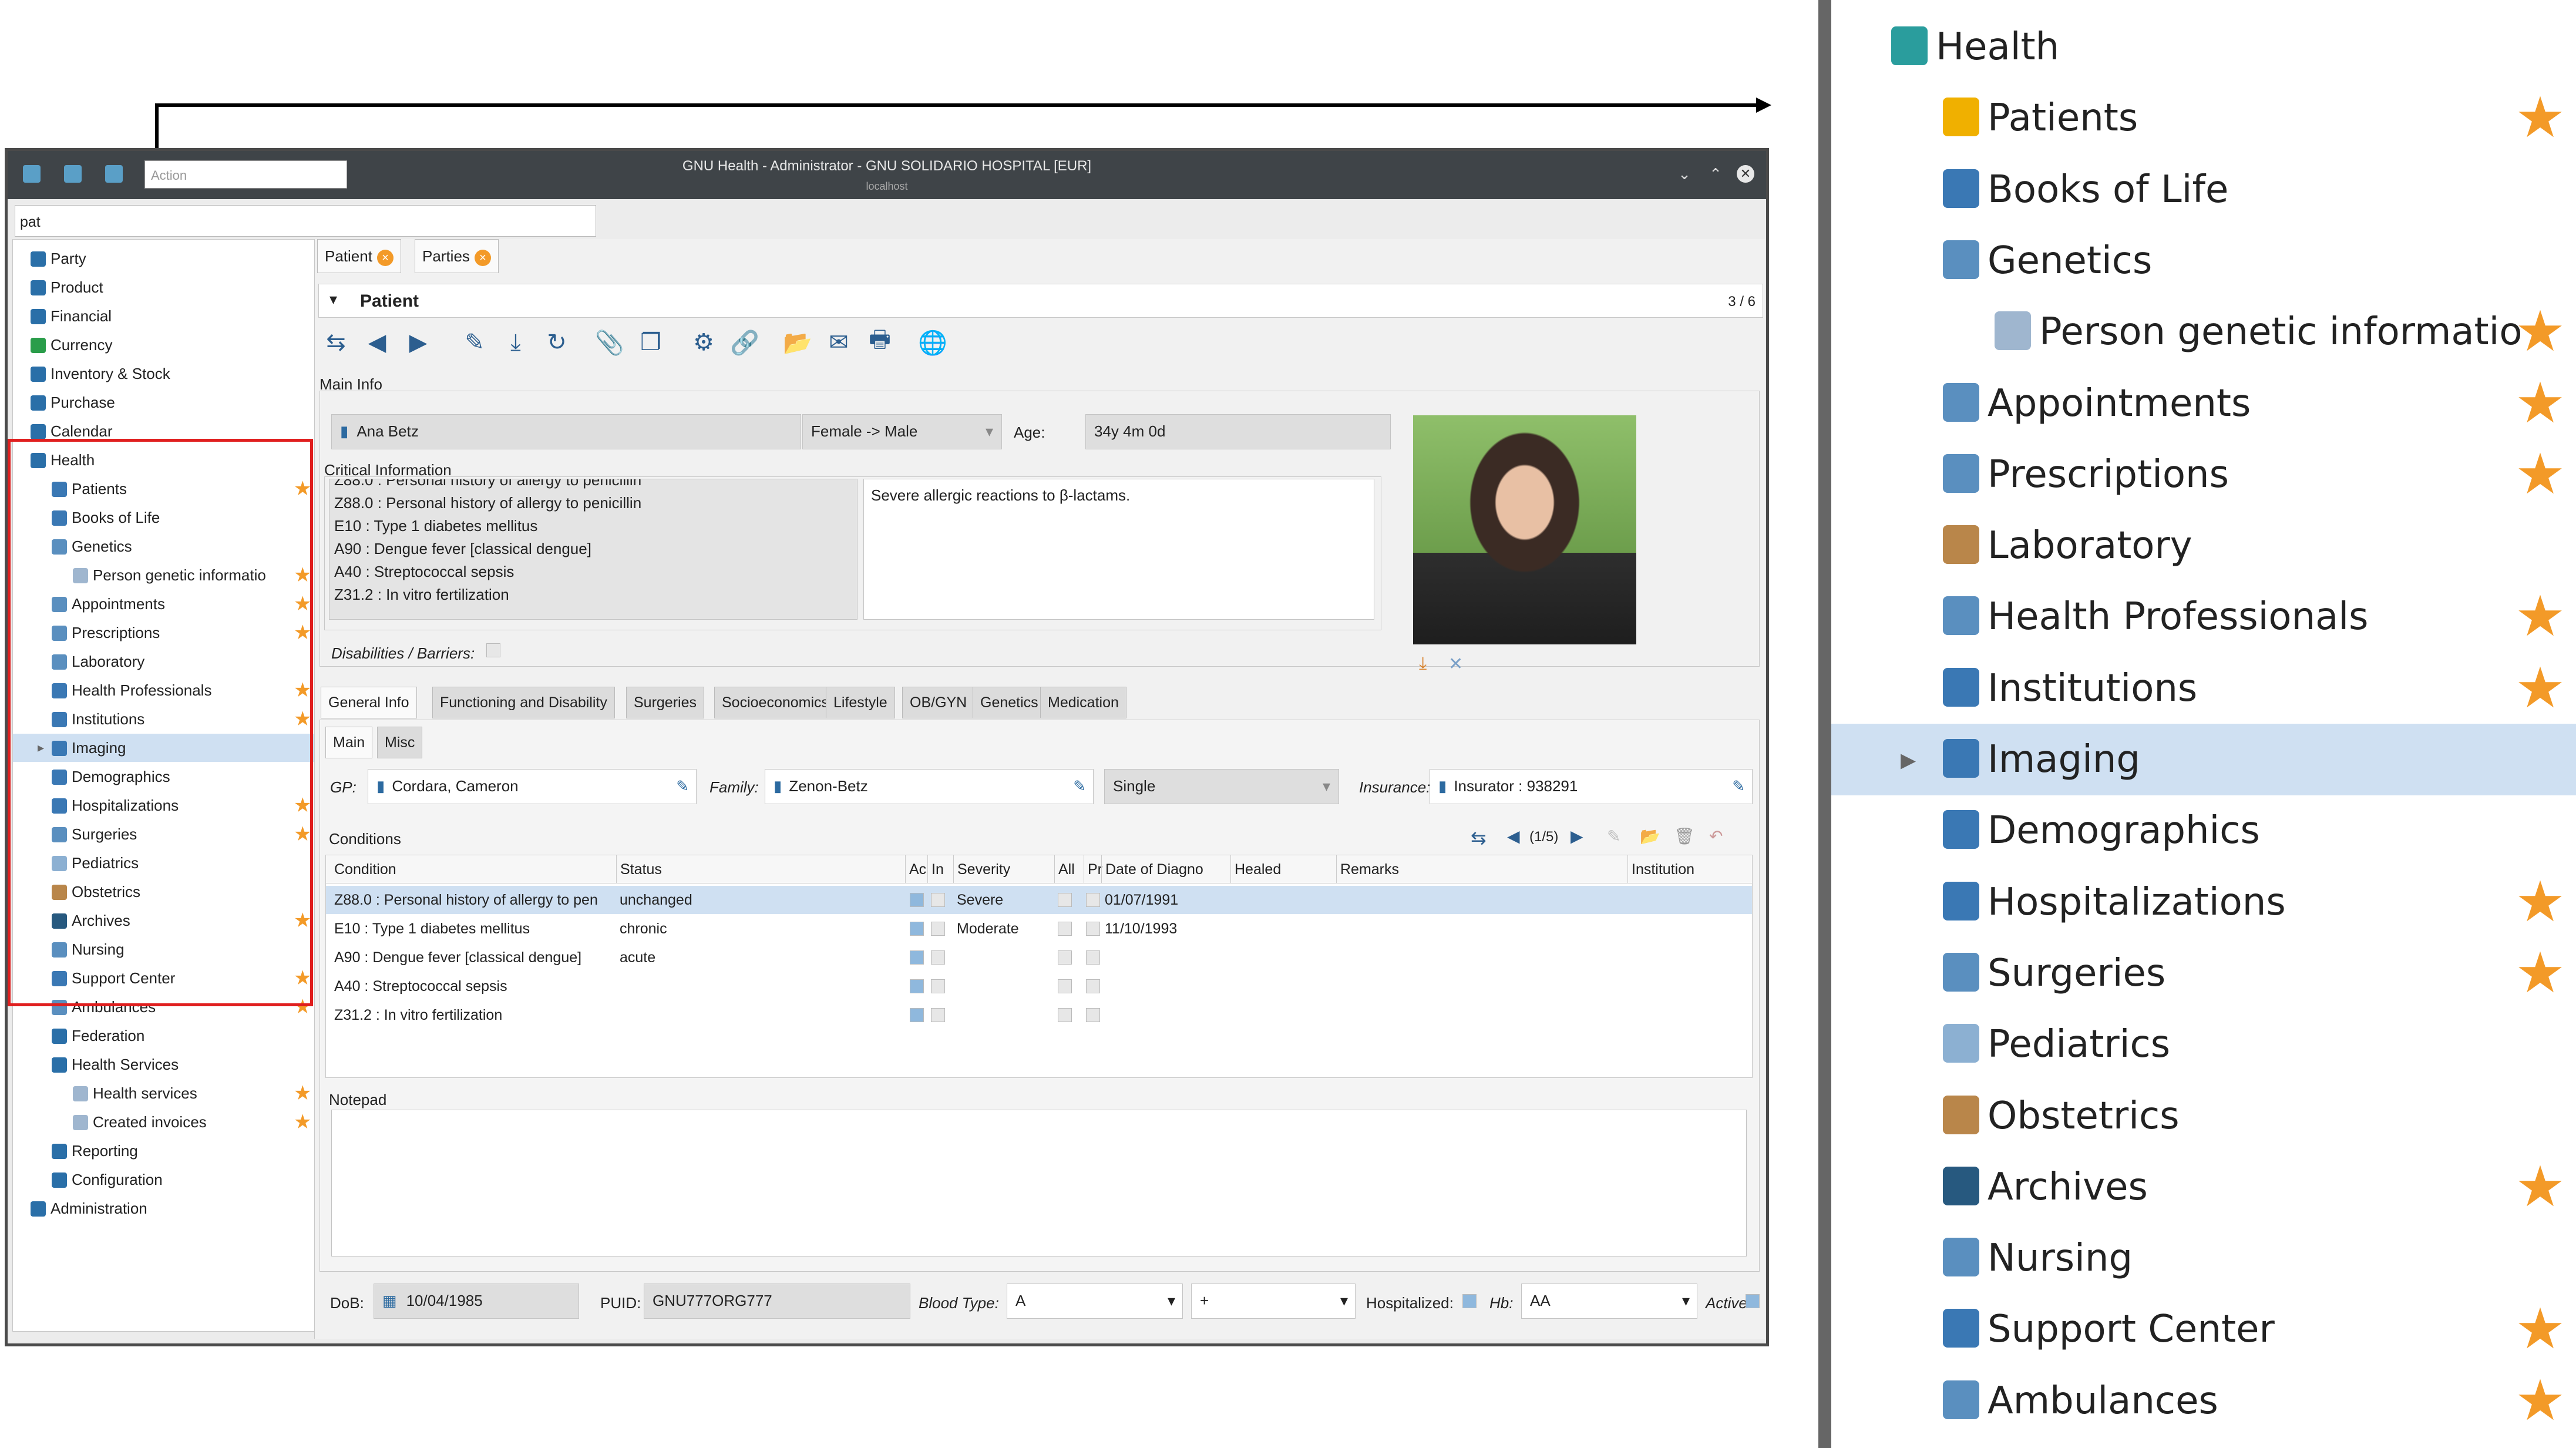 This screenshot has height=1448, width=2576. What do you see at coordinates (1039, 986) in the screenshot?
I see `table-row: A40 : Streptococcal sepsis` at bounding box center [1039, 986].